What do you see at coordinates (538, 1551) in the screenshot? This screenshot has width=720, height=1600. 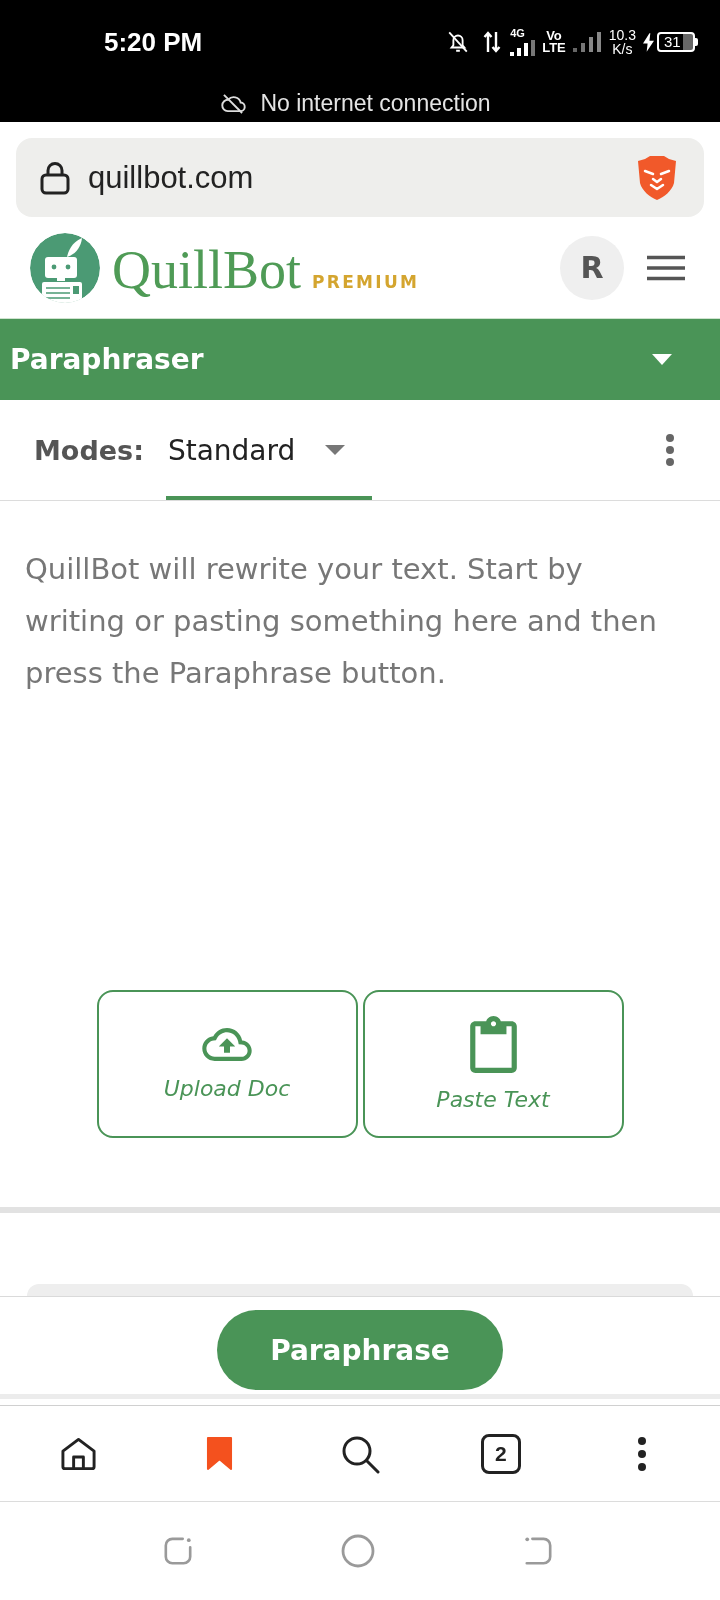 I see `back-icon` at bounding box center [538, 1551].